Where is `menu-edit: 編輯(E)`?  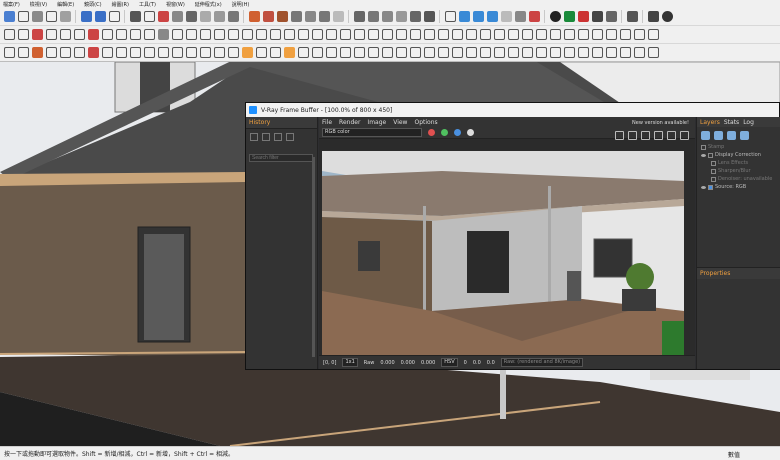 menu-edit: 編輯(E) is located at coordinates (65, 4).